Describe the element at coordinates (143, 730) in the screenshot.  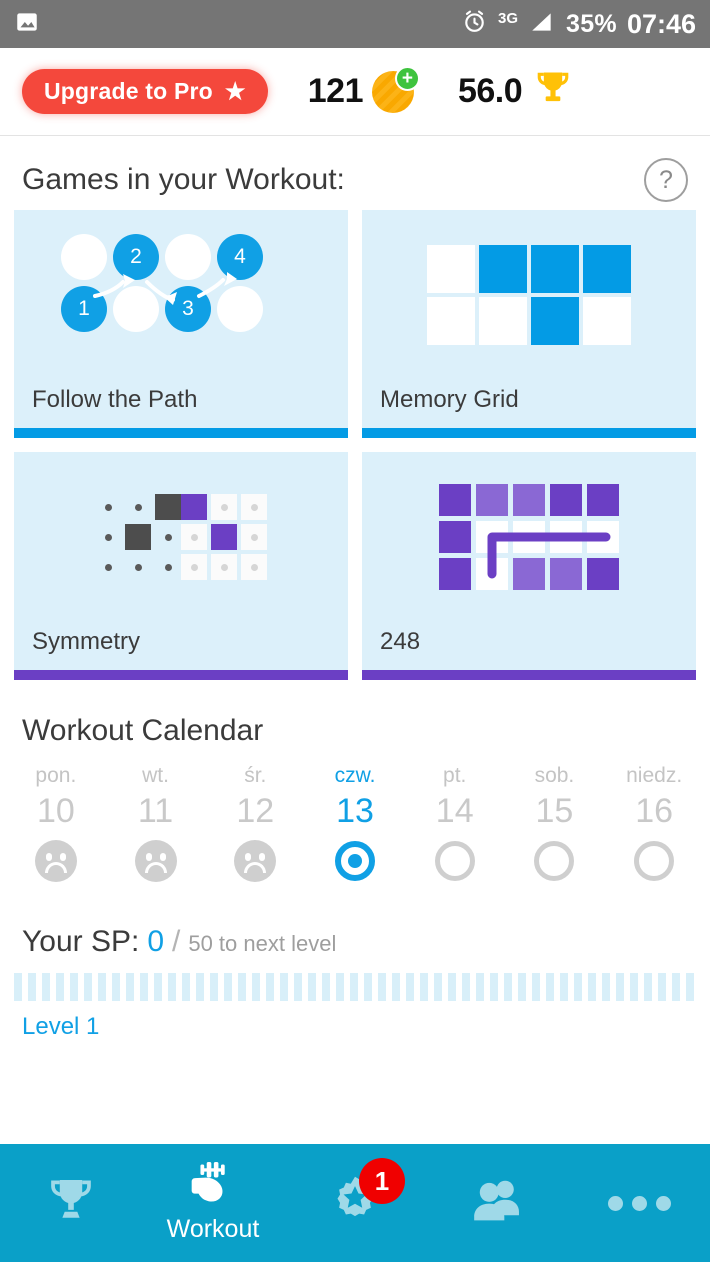
I see `workout-calendar-title: Workout Calendar` at that location.